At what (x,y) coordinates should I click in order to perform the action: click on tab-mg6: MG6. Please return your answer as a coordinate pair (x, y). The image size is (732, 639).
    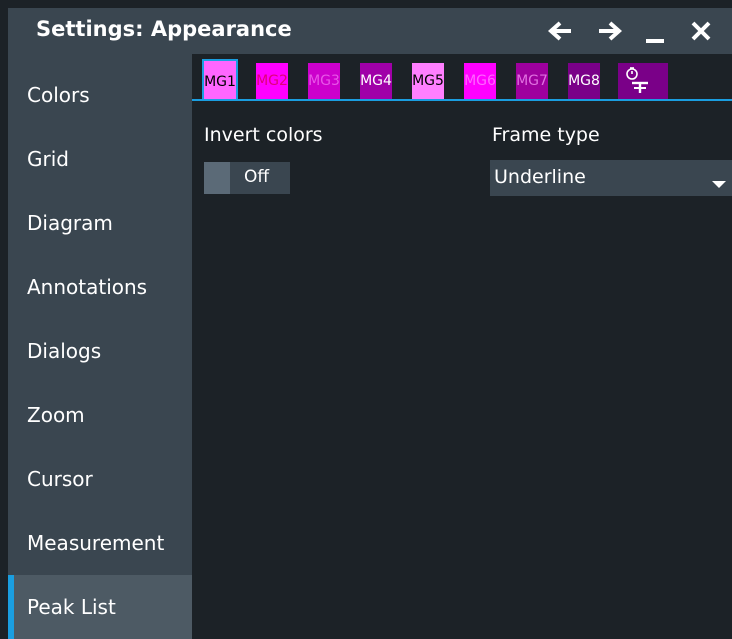
    Looking at the image, I should click on (480, 81).